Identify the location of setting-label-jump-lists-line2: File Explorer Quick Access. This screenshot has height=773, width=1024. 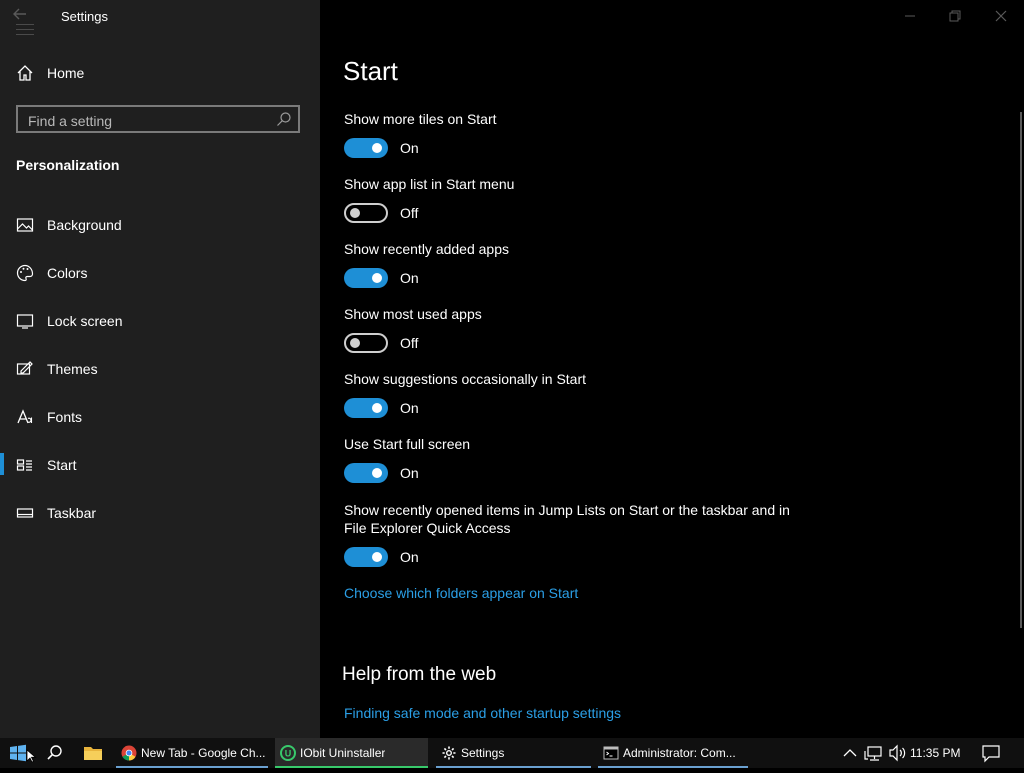
(427, 528).